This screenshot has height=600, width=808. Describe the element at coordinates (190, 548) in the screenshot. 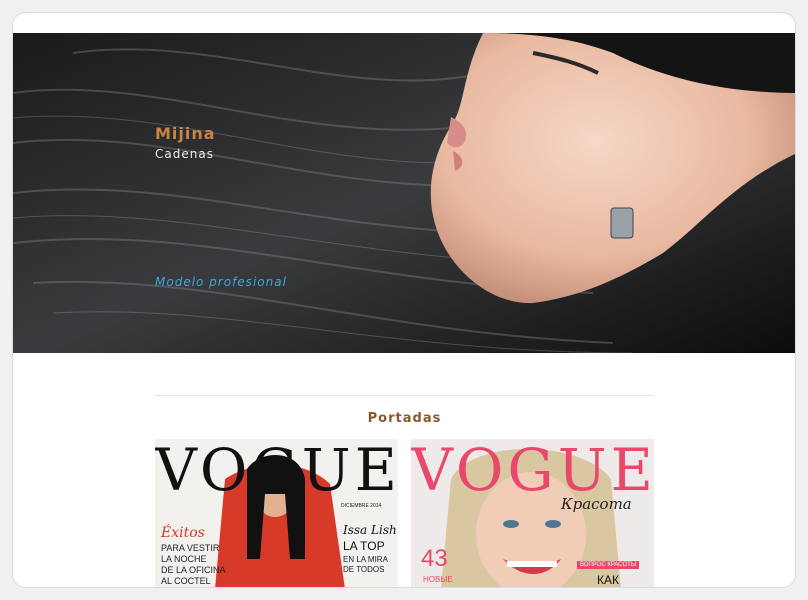

I see `cover-line: PARA VESTIR` at that location.